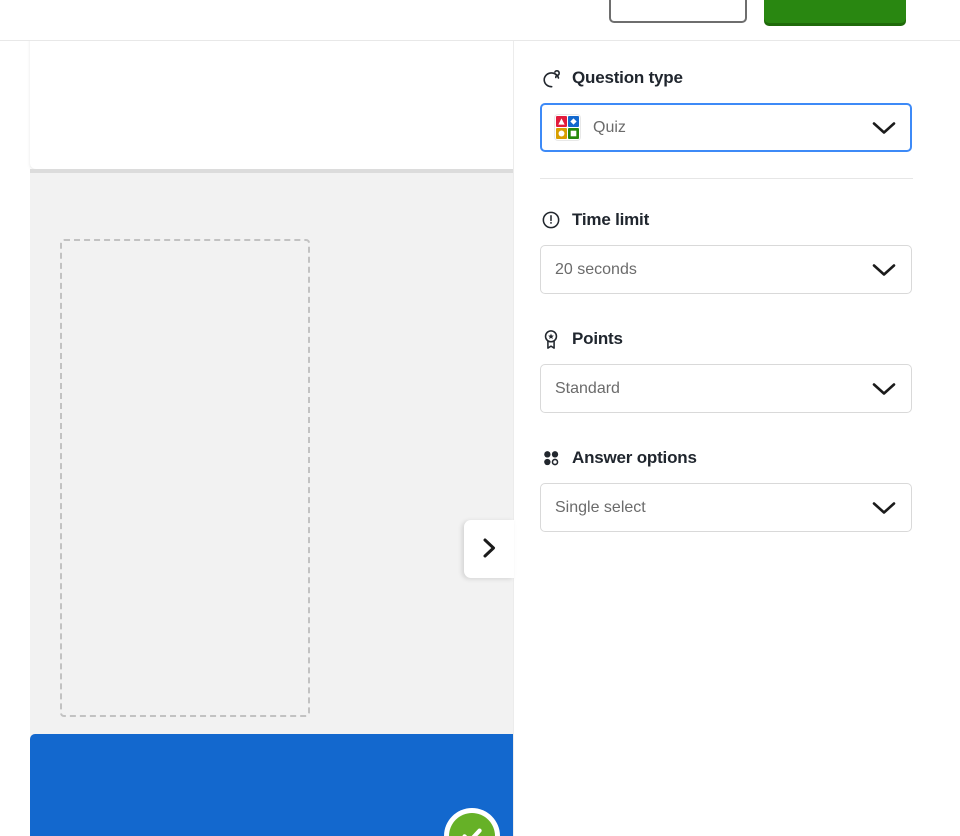 This screenshot has width=960, height=836. I want to click on section-time-limit: Time limit 20 seconds, so click(731, 251).